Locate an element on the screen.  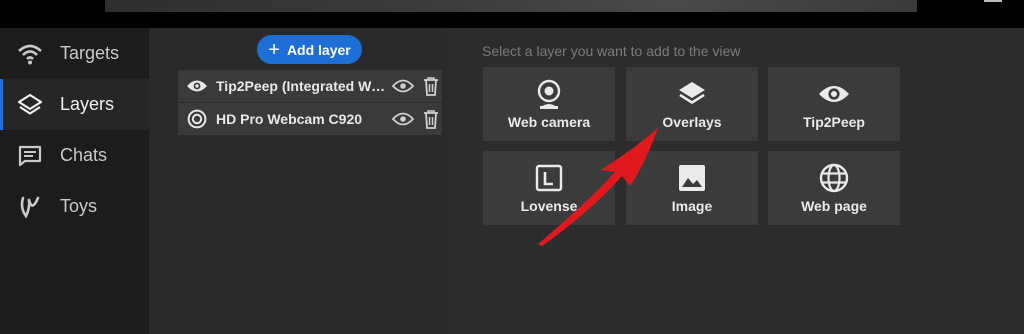
tile-label: Web camera is located at coordinates (549, 122).